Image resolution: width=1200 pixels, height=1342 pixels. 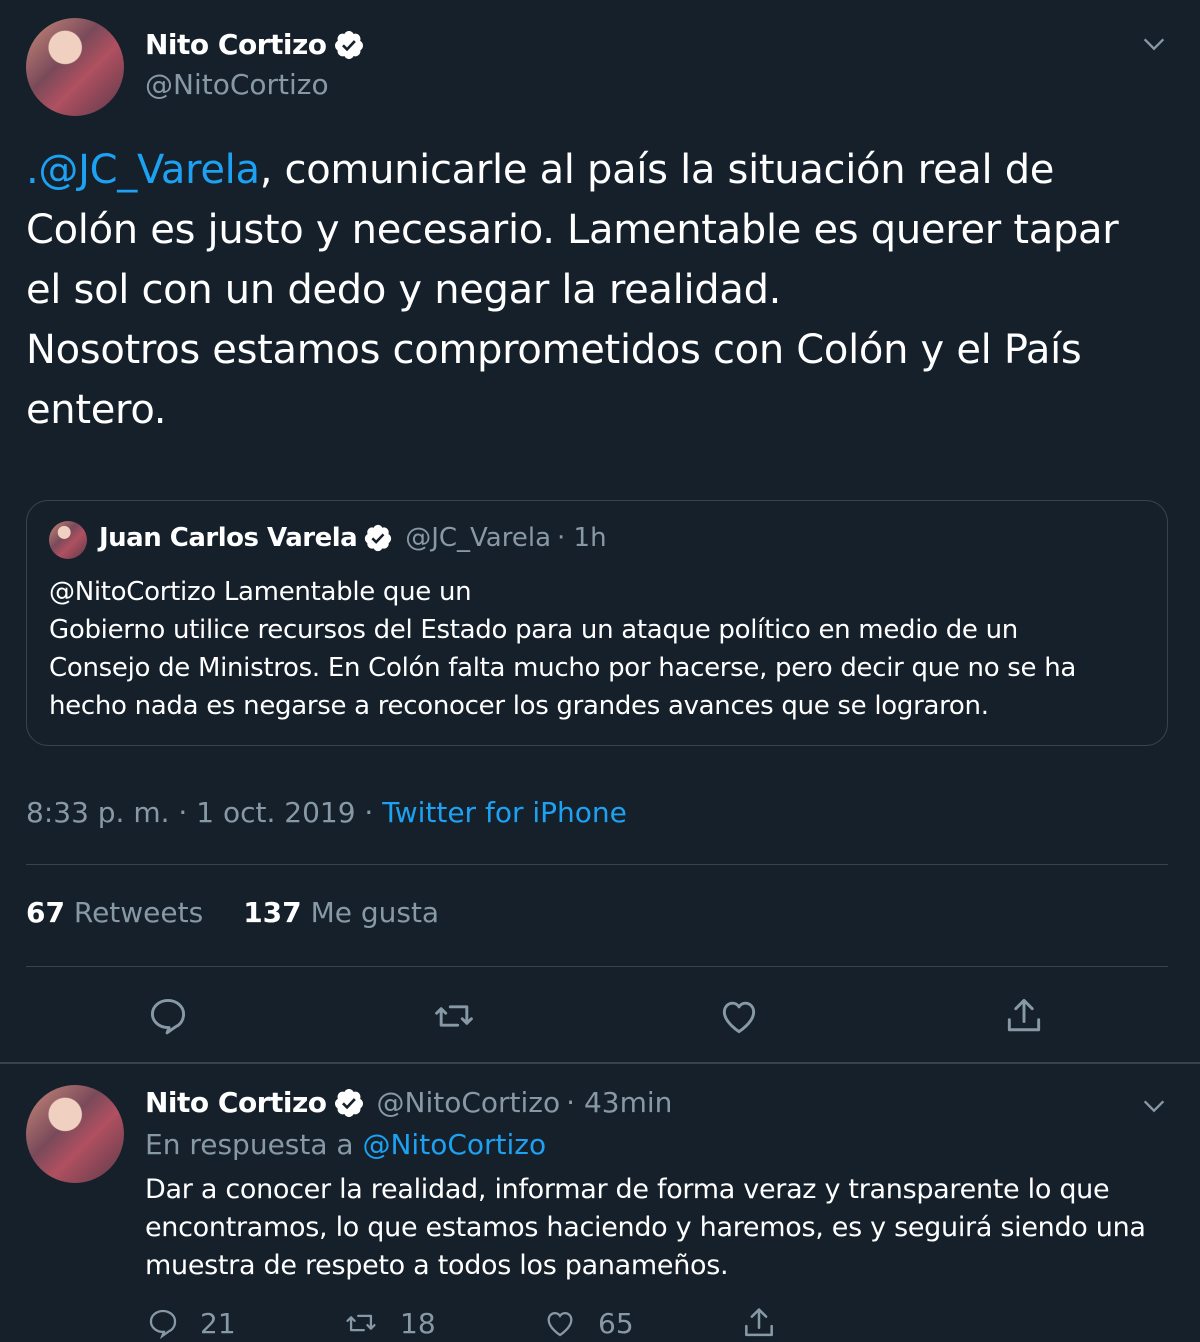 What do you see at coordinates (68, 540) in the screenshot?
I see `quoted-author-avatar` at bounding box center [68, 540].